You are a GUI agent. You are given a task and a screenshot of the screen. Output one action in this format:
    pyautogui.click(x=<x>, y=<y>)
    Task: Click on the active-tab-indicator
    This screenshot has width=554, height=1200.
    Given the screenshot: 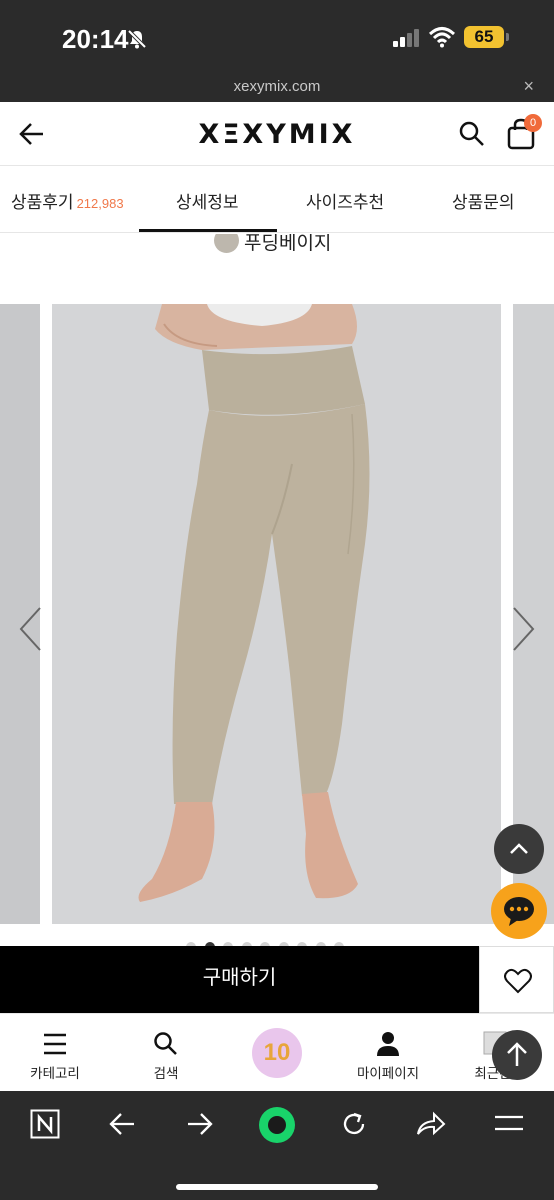 What is the action you would take?
    pyautogui.click(x=208, y=230)
    